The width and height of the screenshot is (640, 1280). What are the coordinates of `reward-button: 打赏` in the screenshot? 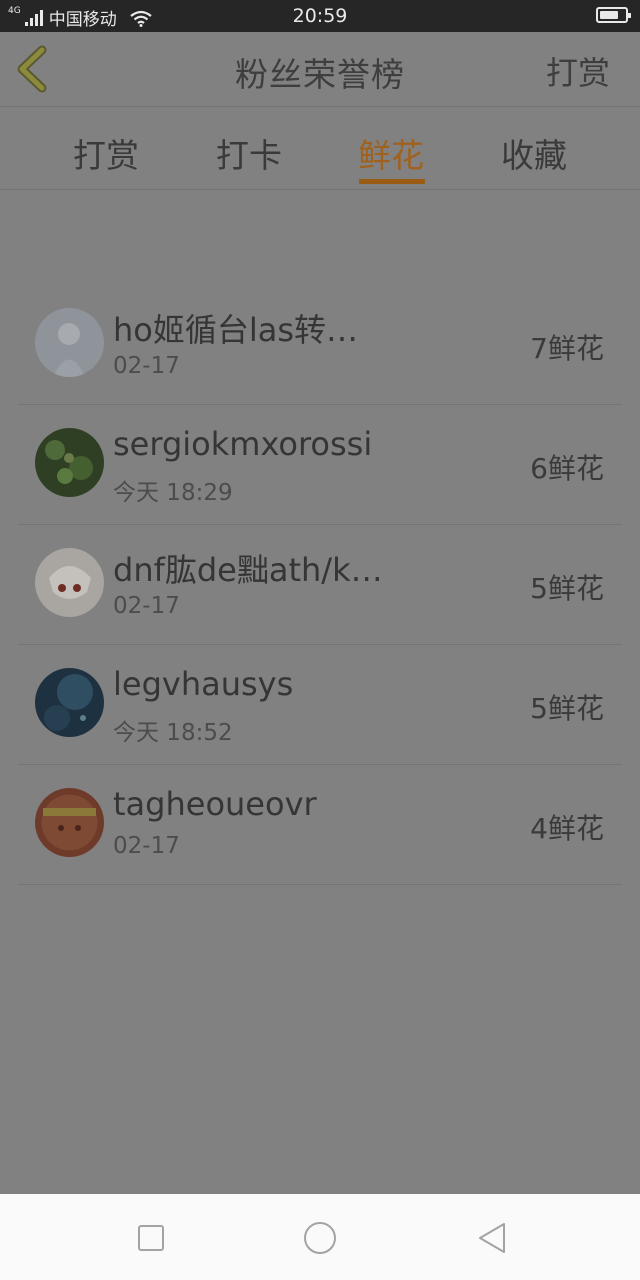 It's located at (578, 71).